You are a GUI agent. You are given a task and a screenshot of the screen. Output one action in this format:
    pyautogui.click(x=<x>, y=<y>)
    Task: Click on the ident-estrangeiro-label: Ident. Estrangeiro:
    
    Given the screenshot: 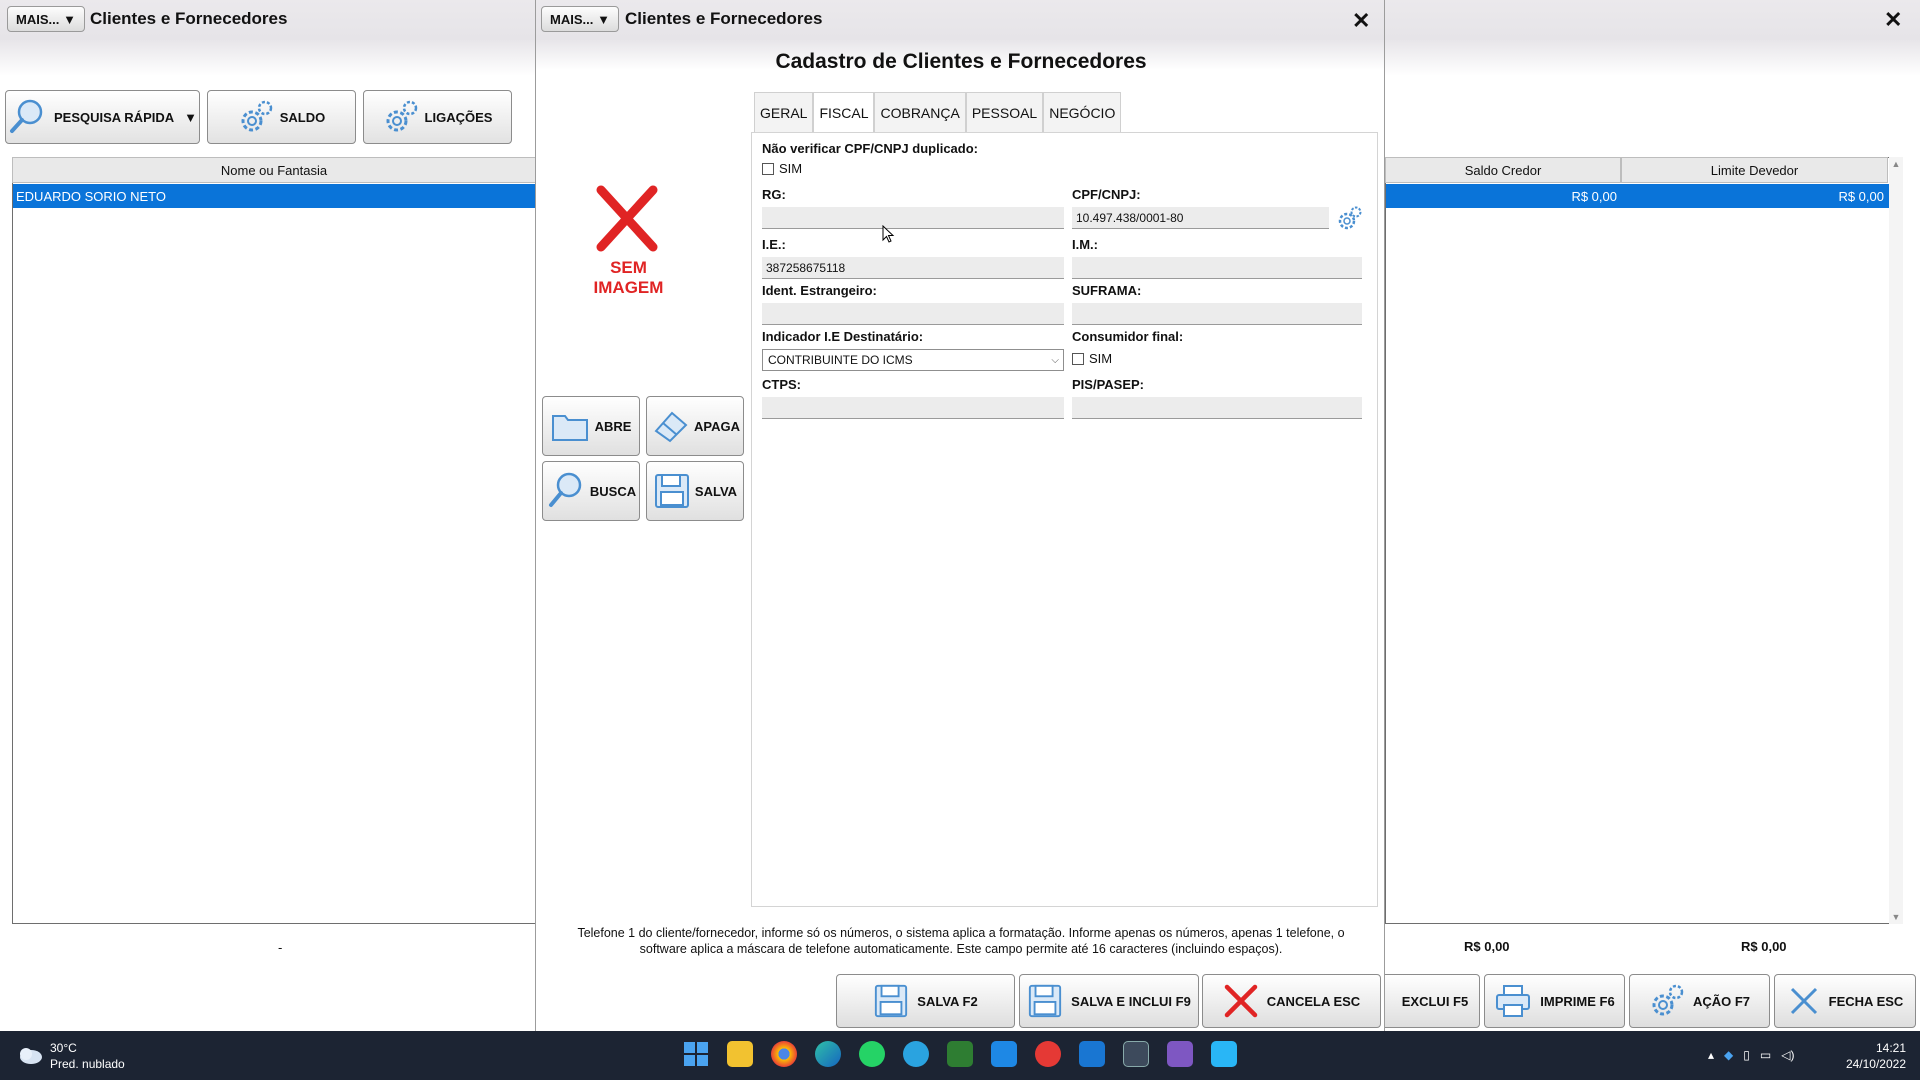 What is the action you would take?
    pyautogui.click(x=819, y=290)
    